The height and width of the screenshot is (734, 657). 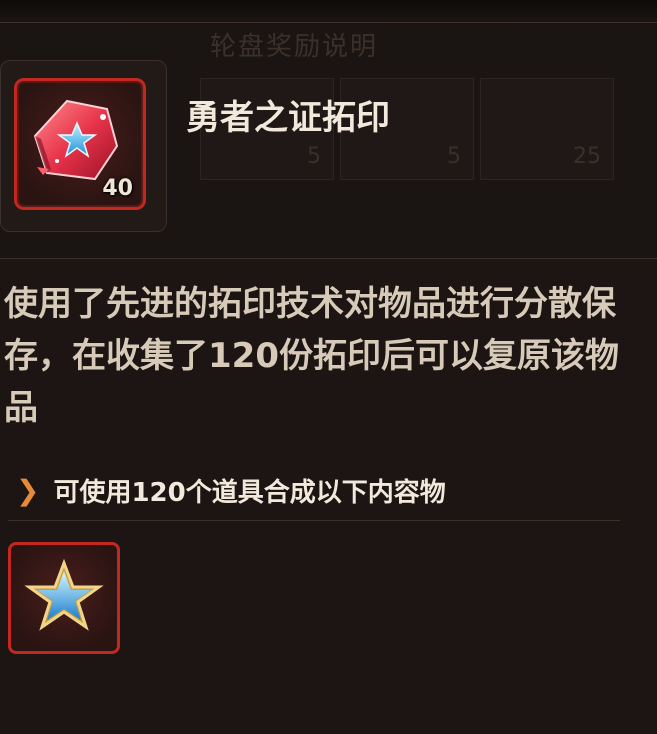 What do you see at coordinates (294, 47) in the screenshot?
I see `background-title: 轮盘奖励说明` at bounding box center [294, 47].